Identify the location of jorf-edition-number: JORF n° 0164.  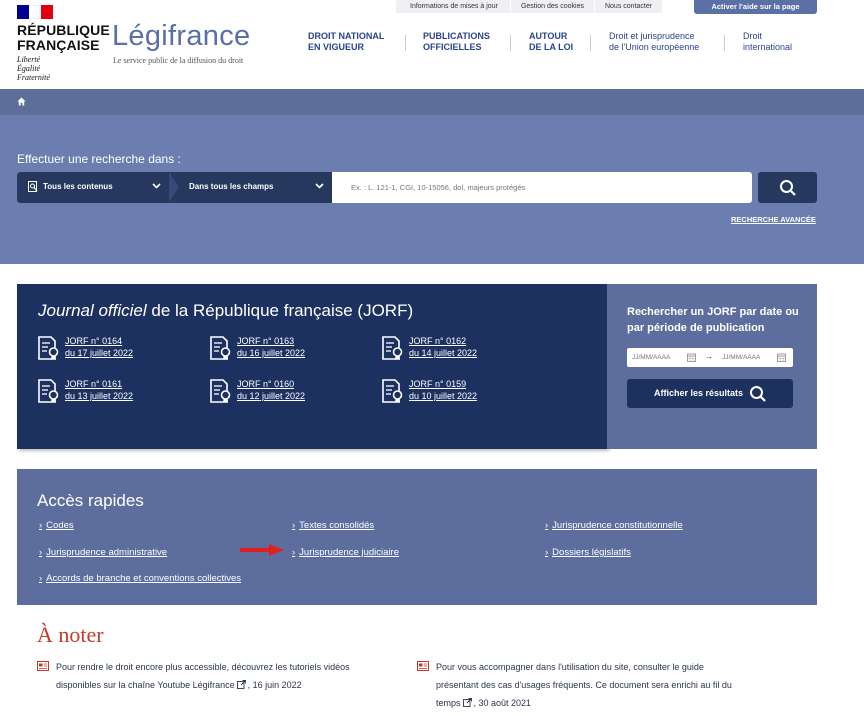
(93, 341).